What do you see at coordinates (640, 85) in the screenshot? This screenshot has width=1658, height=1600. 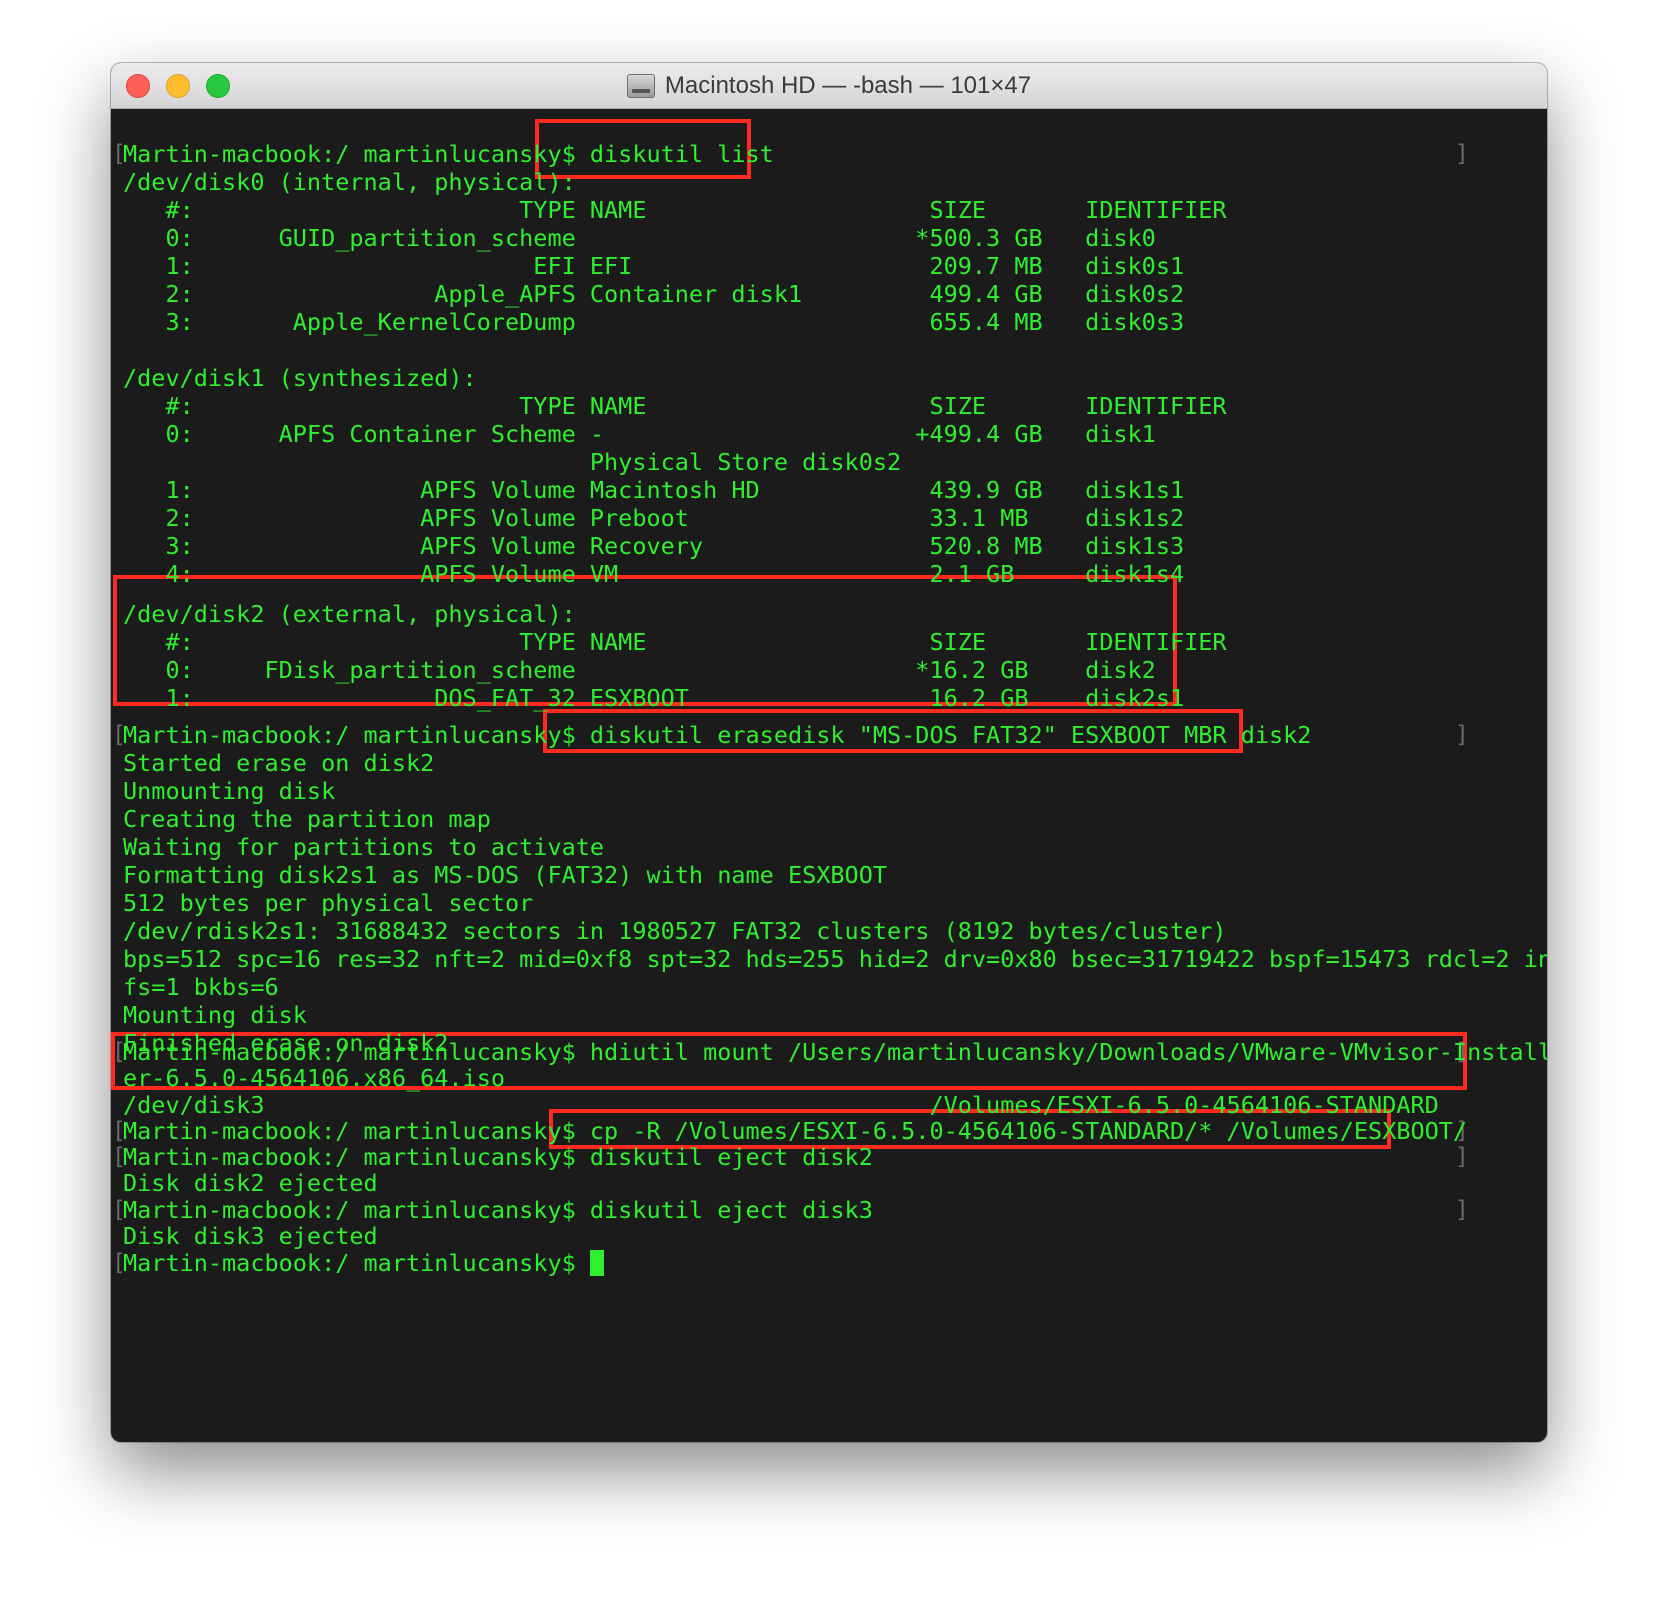 I see `hard-disk-icon` at bounding box center [640, 85].